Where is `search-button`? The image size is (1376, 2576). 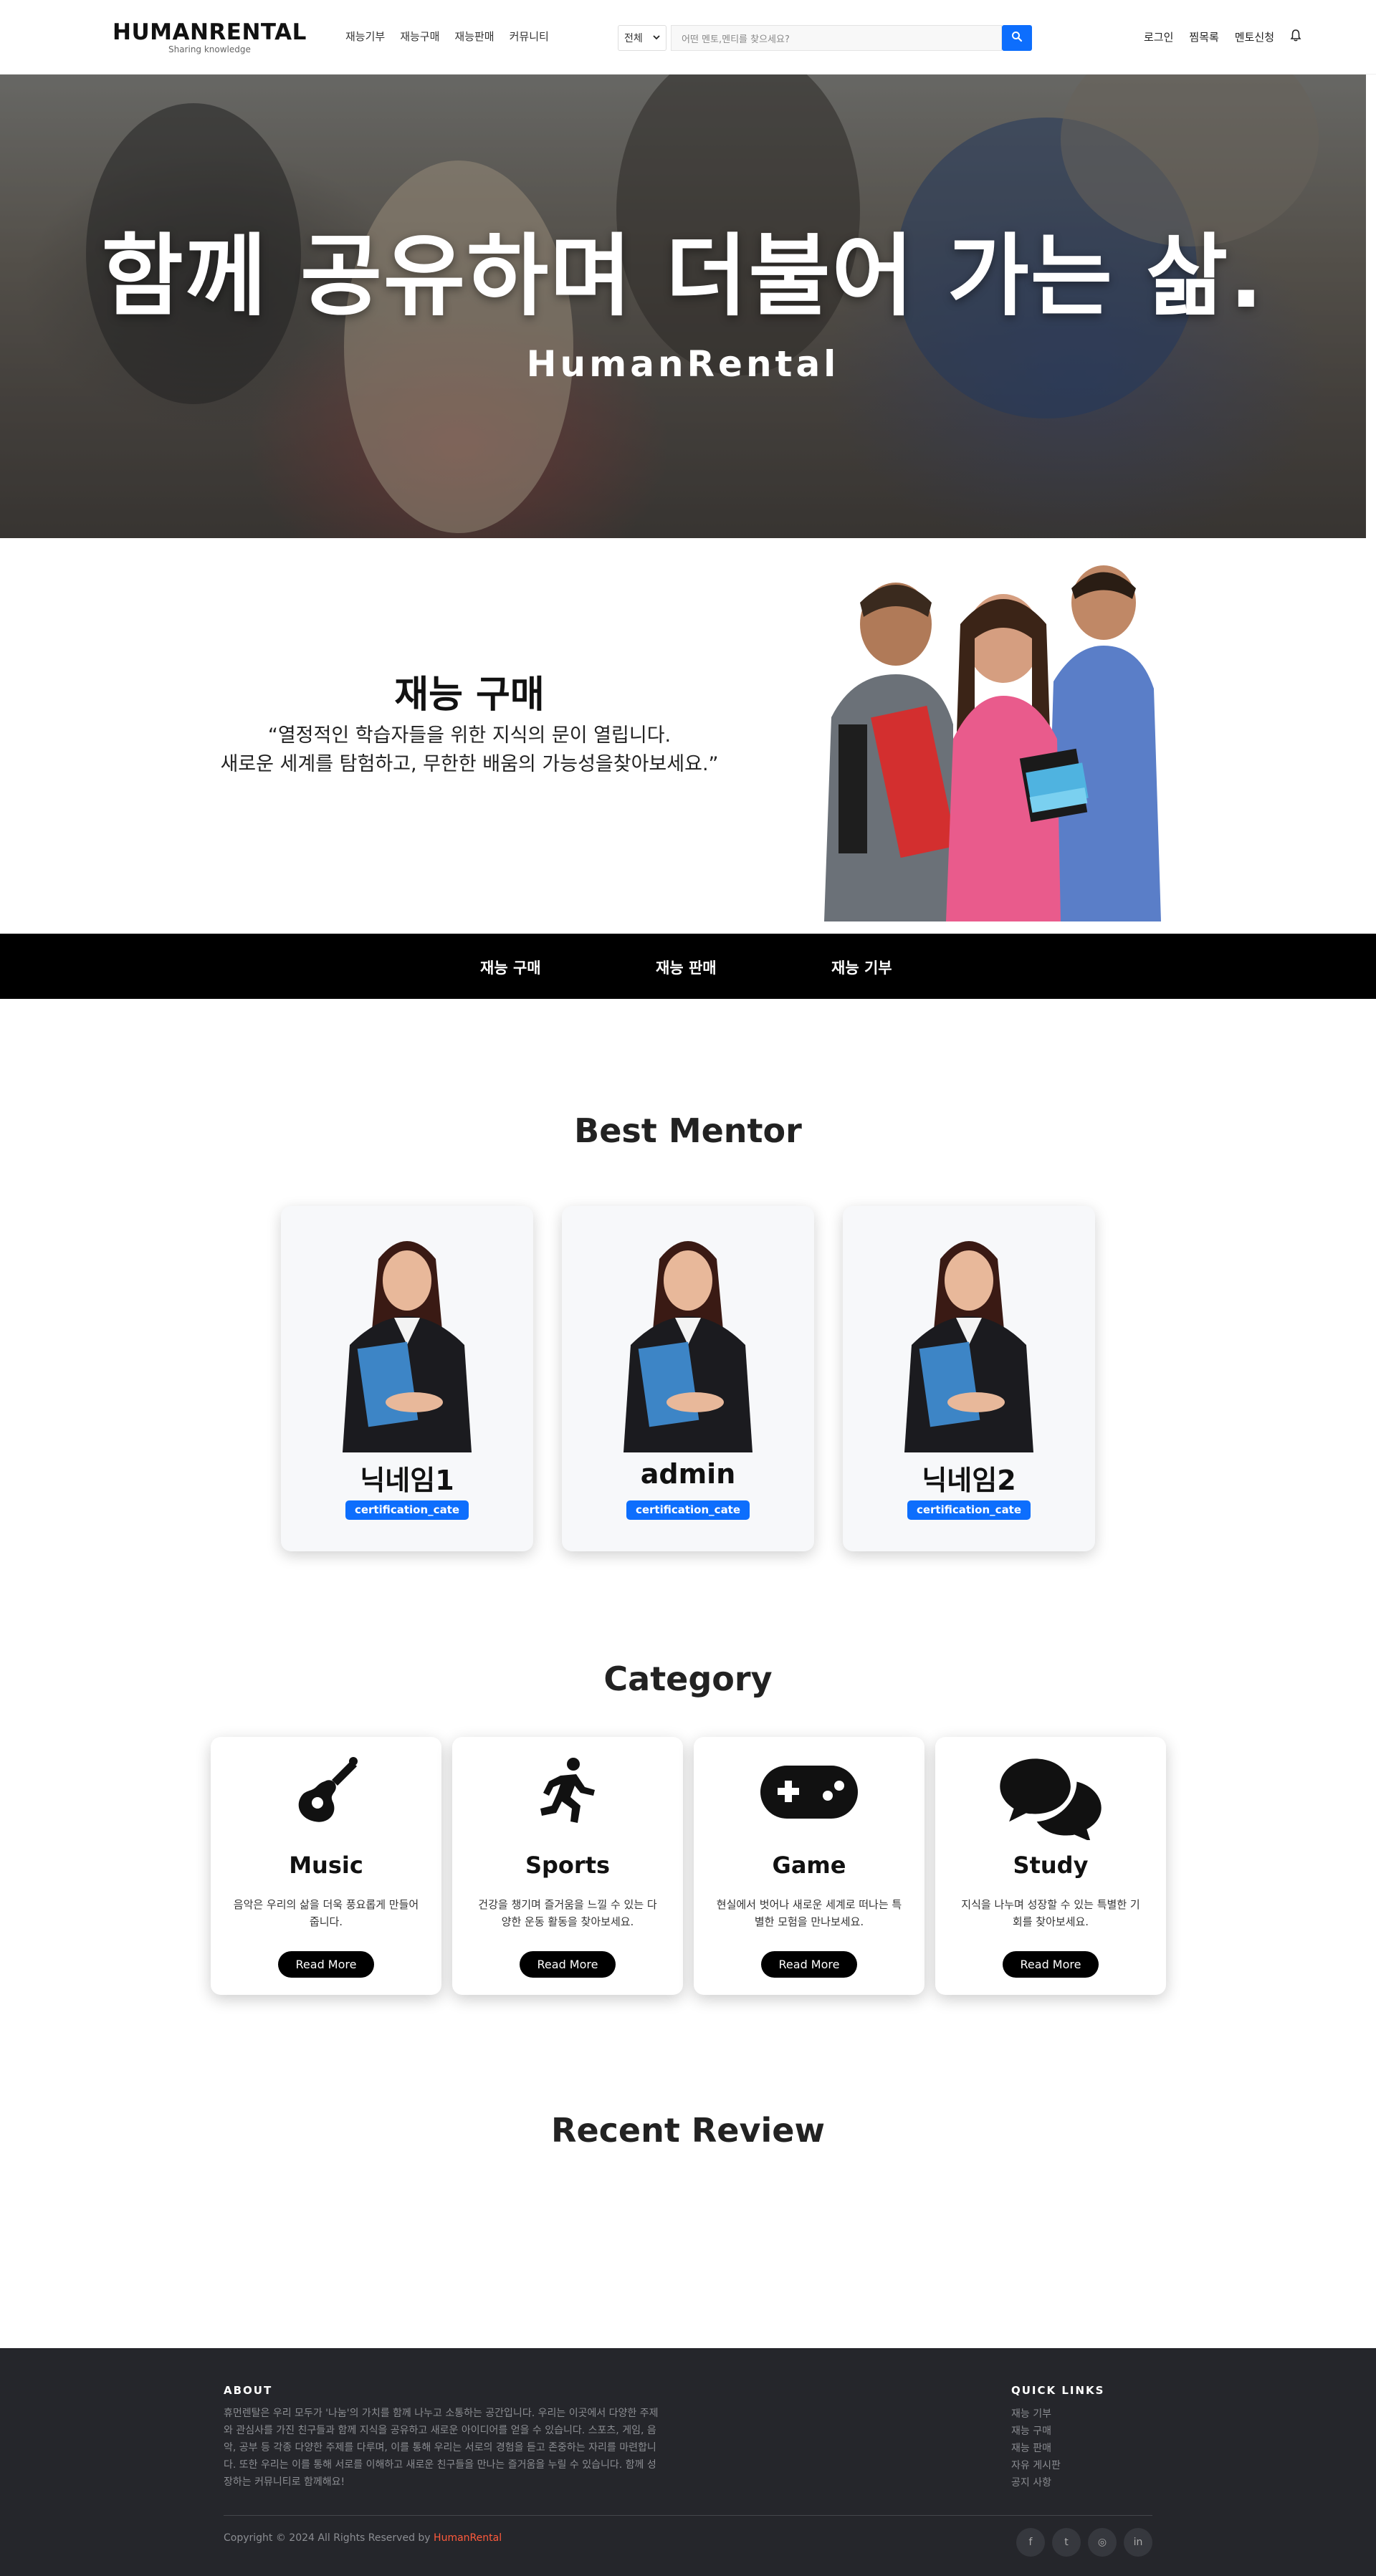 search-button is located at coordinates (1017, 38).